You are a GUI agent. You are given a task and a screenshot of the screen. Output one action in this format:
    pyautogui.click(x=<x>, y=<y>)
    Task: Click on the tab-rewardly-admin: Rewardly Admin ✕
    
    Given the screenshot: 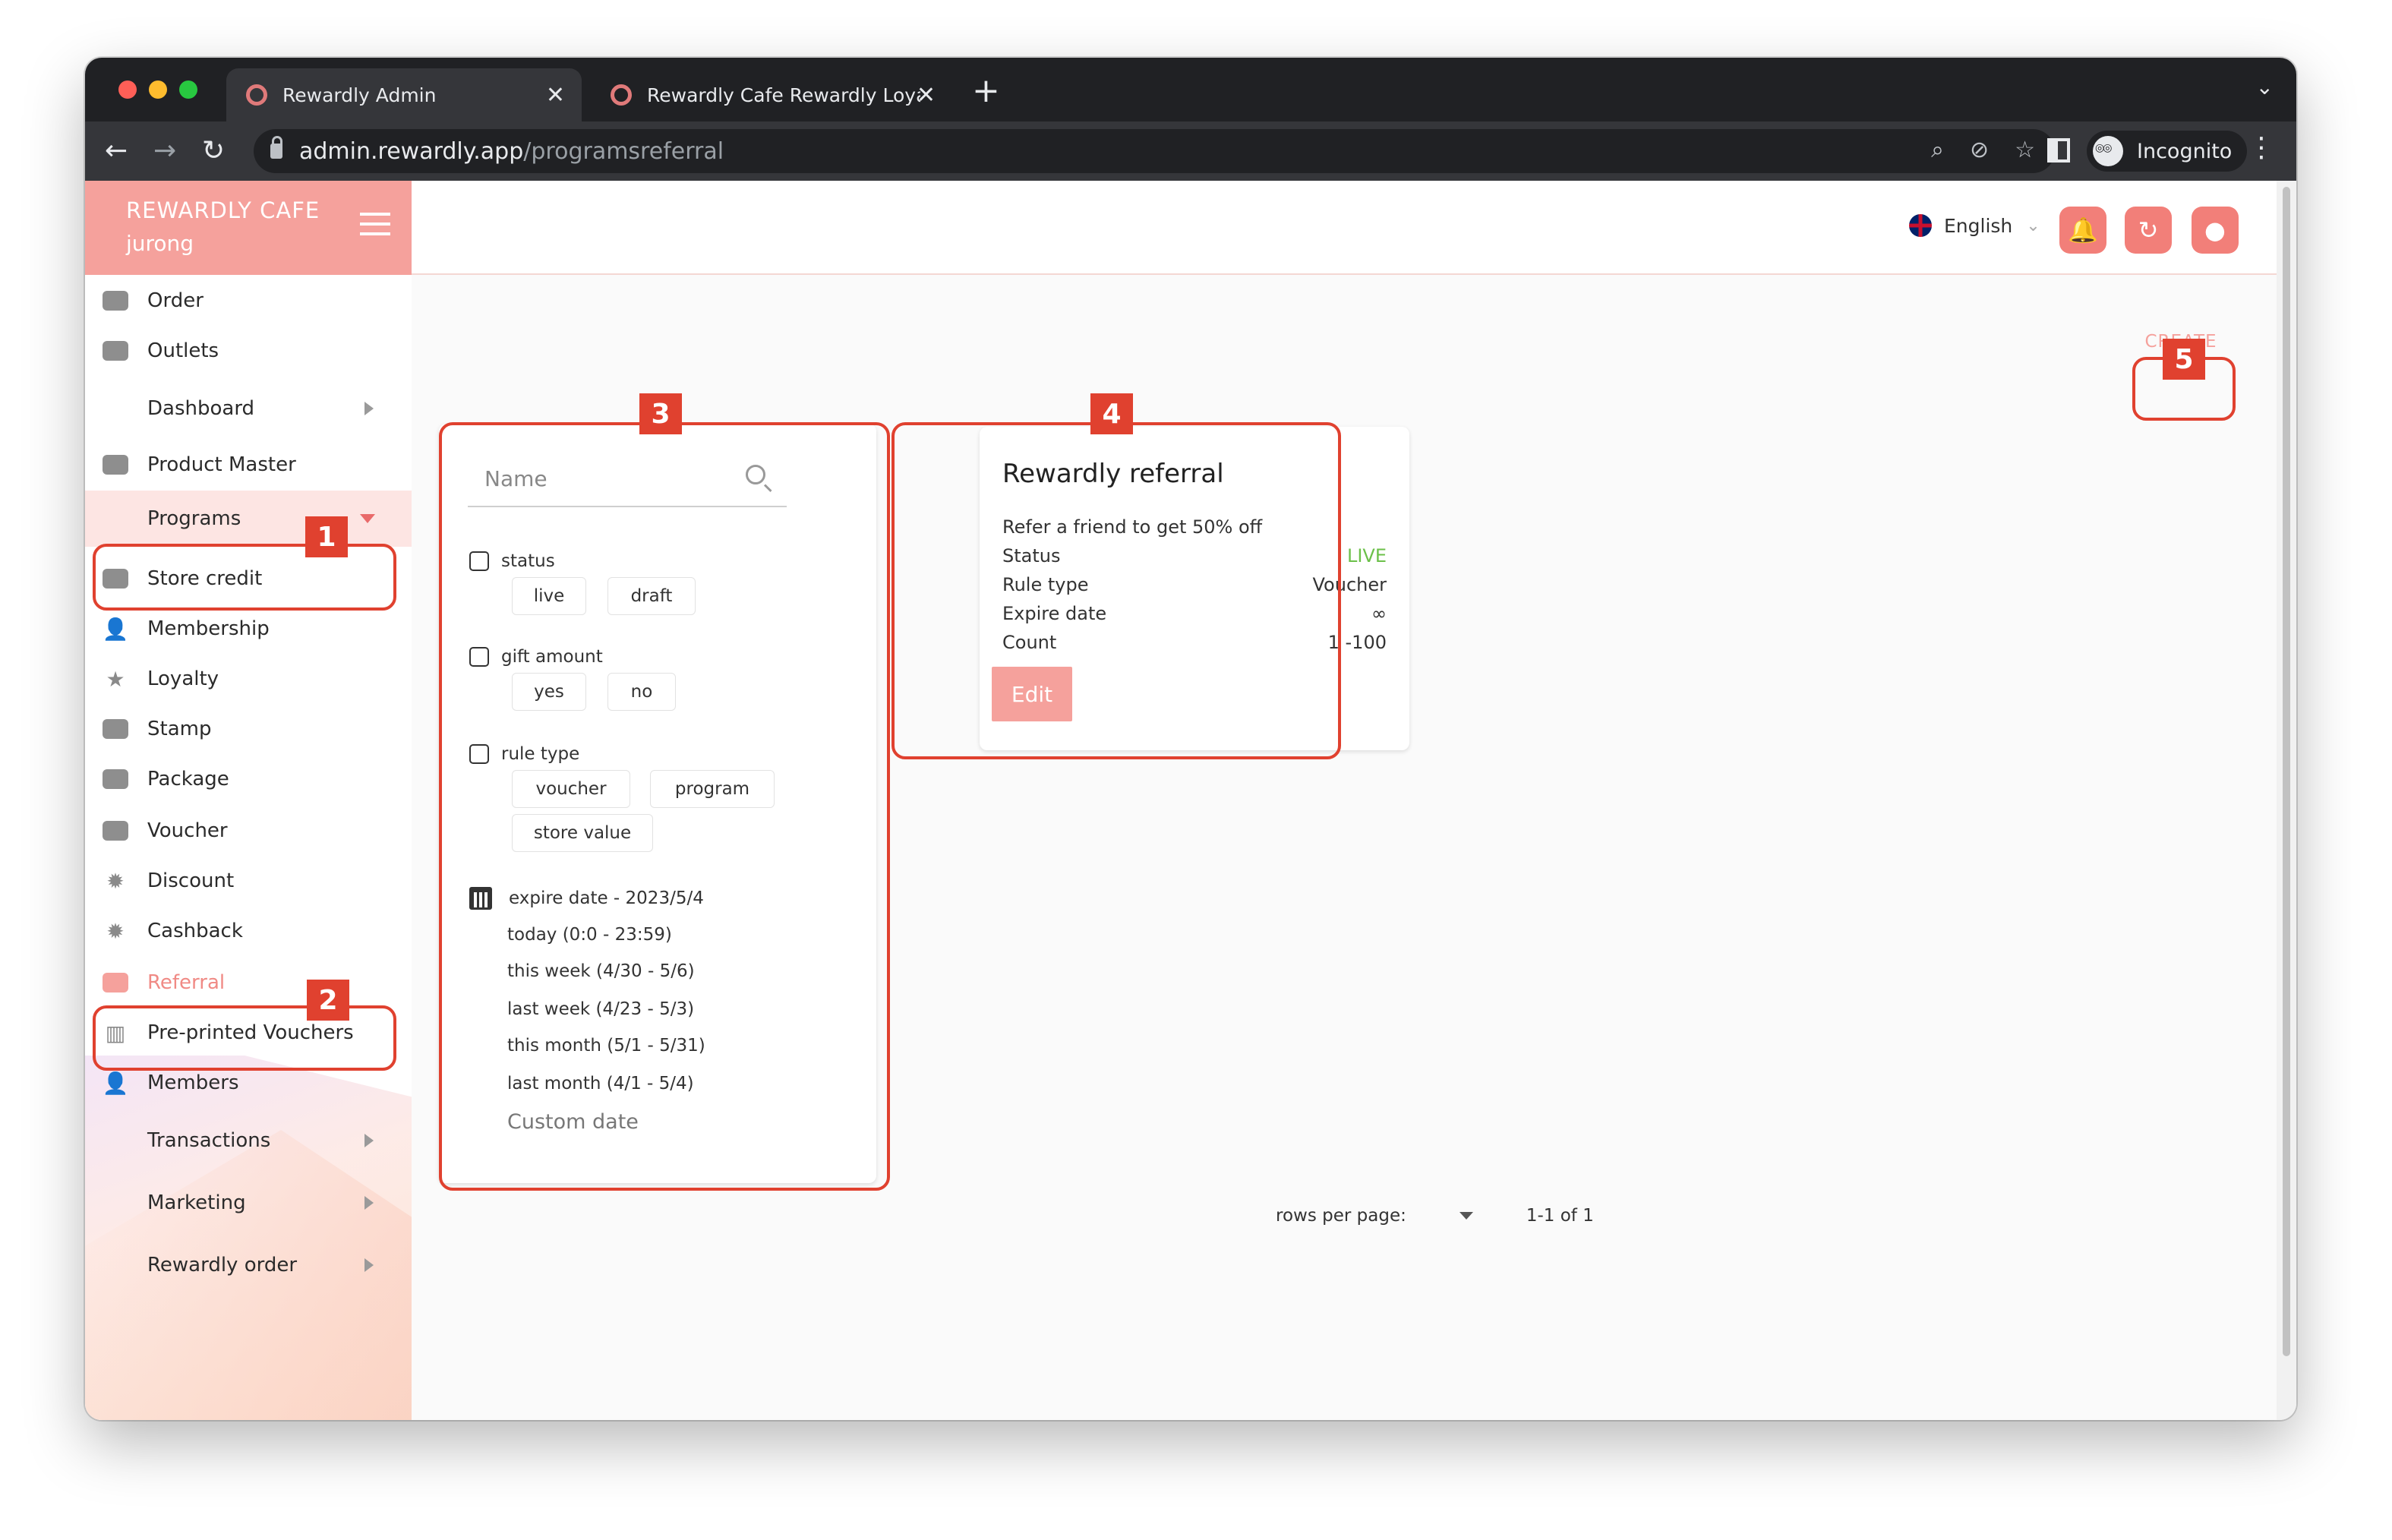 What is the action you would take?
    pyautogui.click(x=404, y=94)
    